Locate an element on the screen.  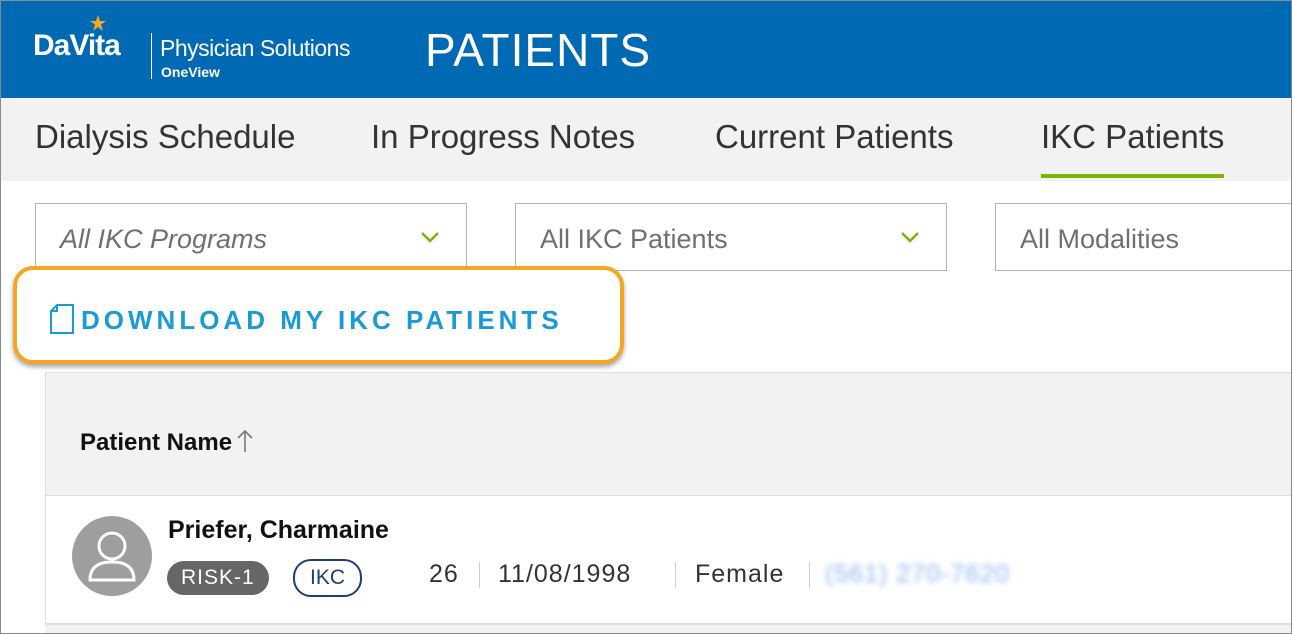
avatar is located at coordinates (112, 556).